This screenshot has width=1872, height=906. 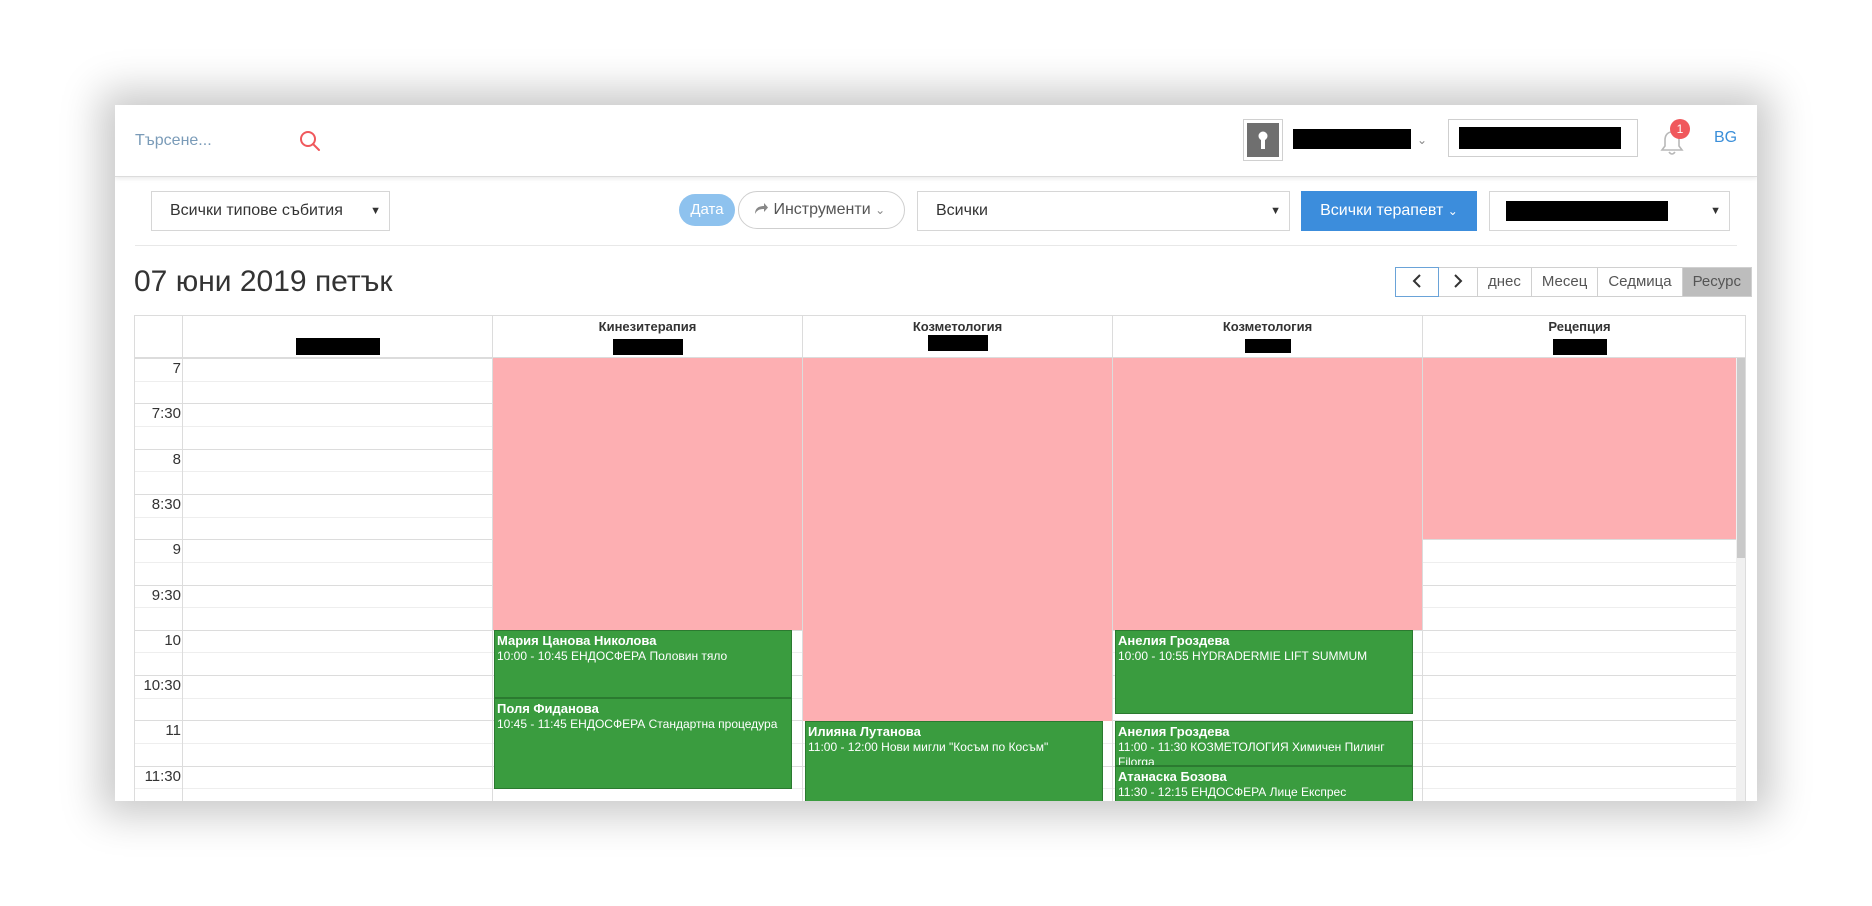 What do you see at coordinates (1680, 129) in the screenshot?
I see `notification-badge: 1` at bounding box center [1680, 129].